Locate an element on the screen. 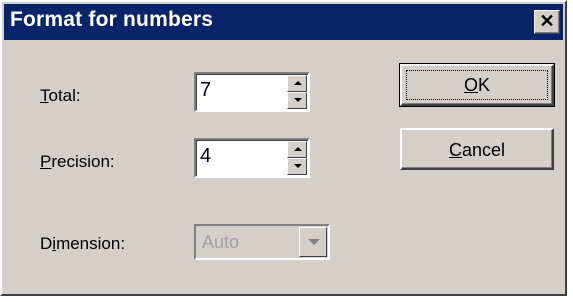  close-button: ✕ is located at coordinates (547, 22).